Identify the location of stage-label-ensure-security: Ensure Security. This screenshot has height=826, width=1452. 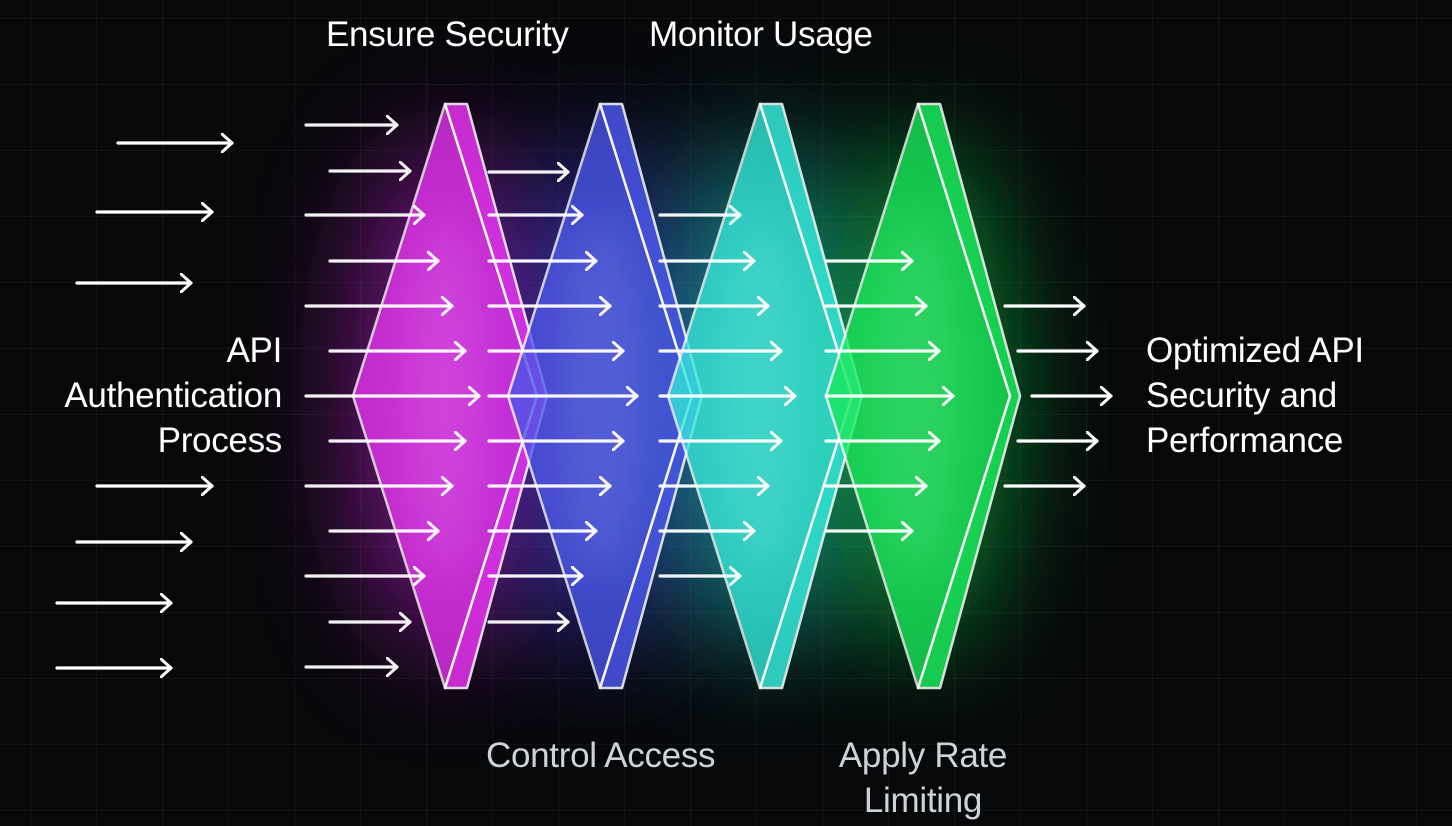
(447, 34).